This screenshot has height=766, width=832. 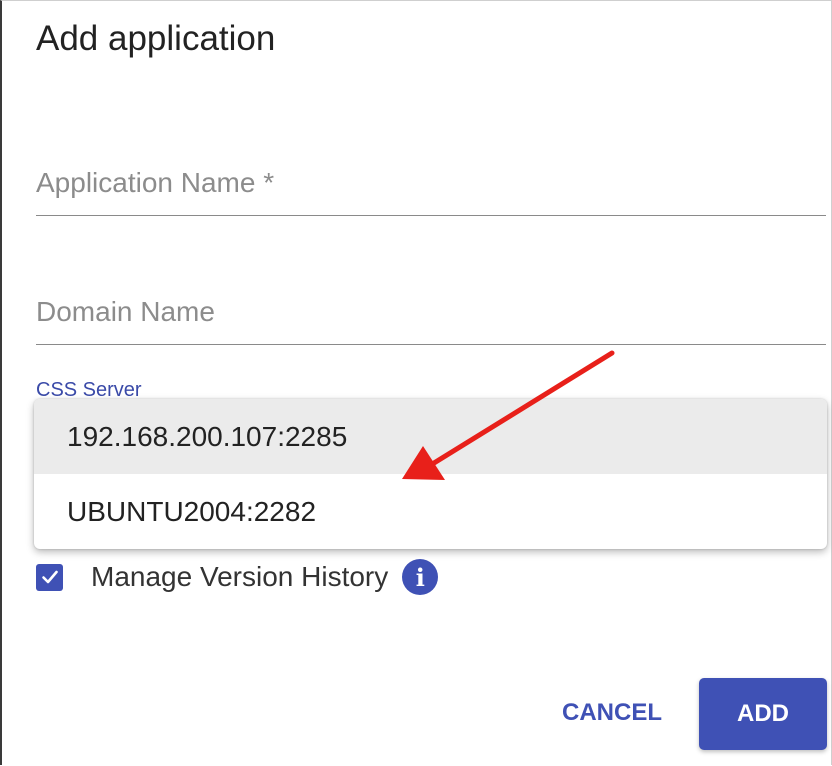 I want to click on add-button: ADD, so click(x=763, y=714).